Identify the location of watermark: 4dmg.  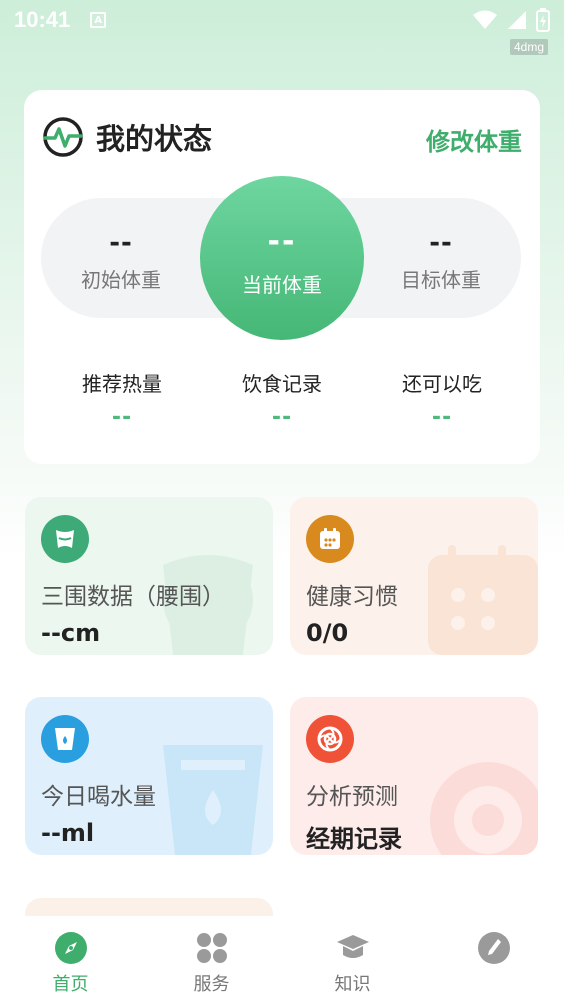
(528, 47).